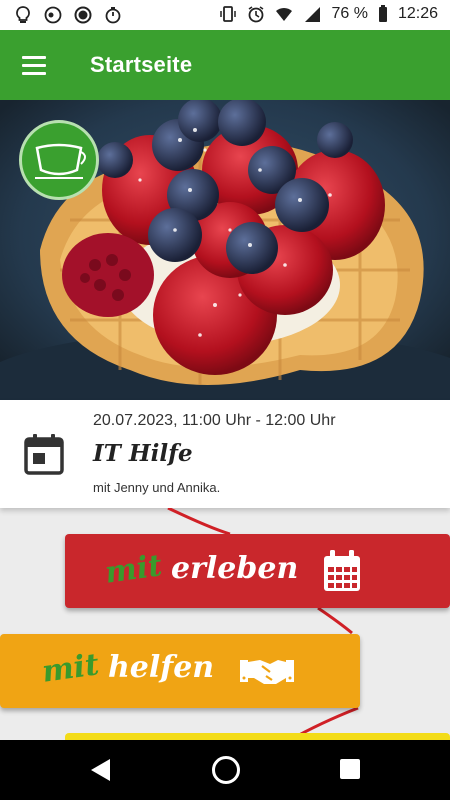 The image size is (450, 800). I want to click on mit-helfen-button: mit helfen, so click(180, 671).